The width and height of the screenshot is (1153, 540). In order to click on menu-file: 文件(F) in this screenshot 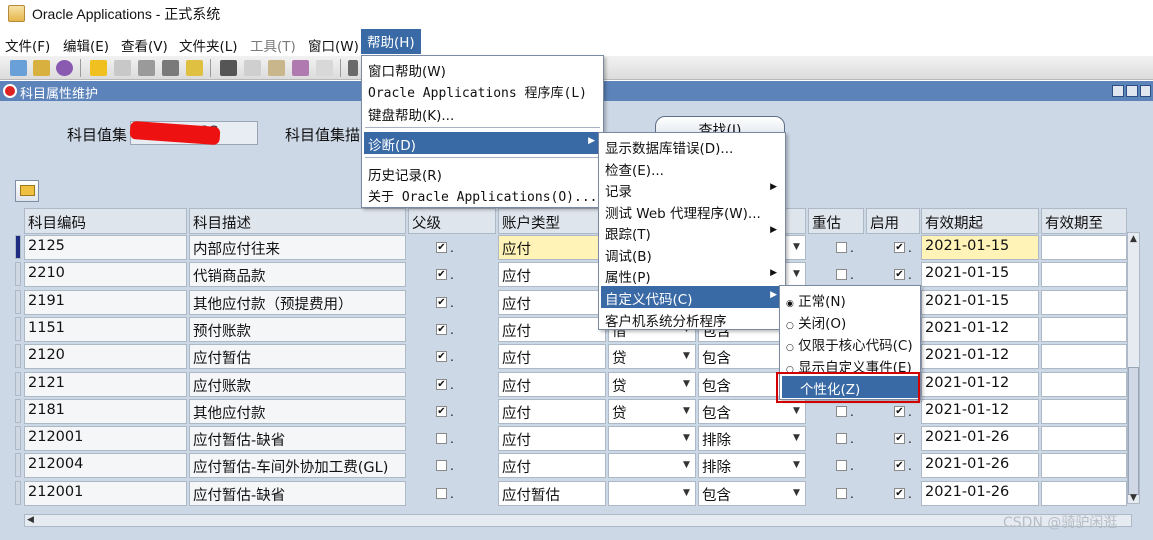, I will do `click(27, 45)`.